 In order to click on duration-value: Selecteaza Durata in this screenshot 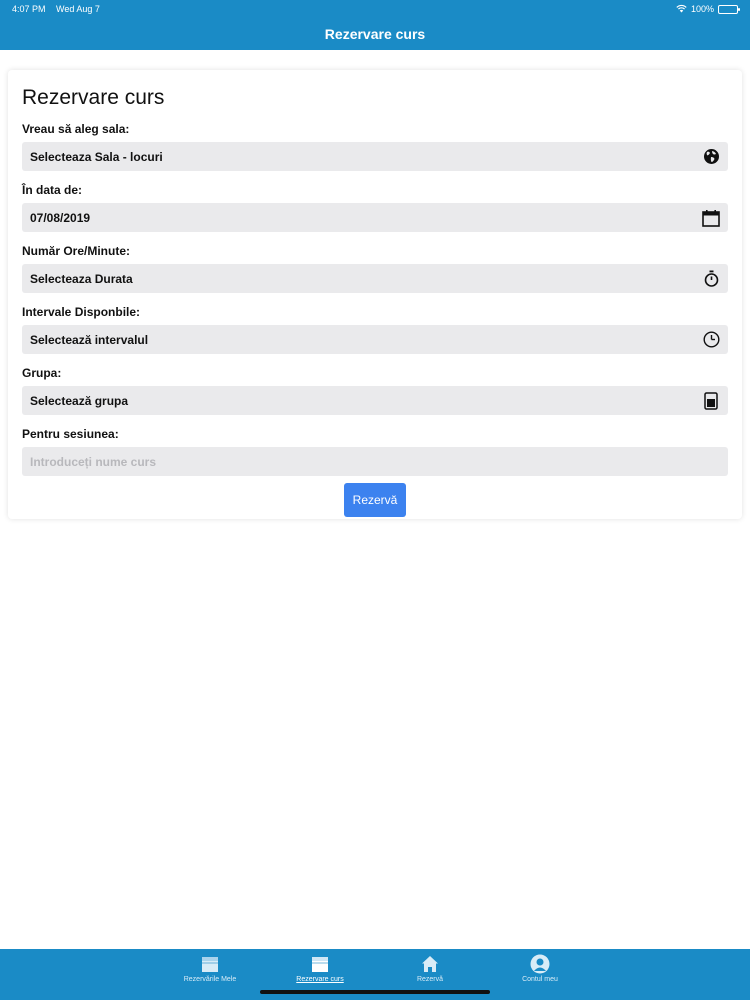, I will do `click(81, 278)`.